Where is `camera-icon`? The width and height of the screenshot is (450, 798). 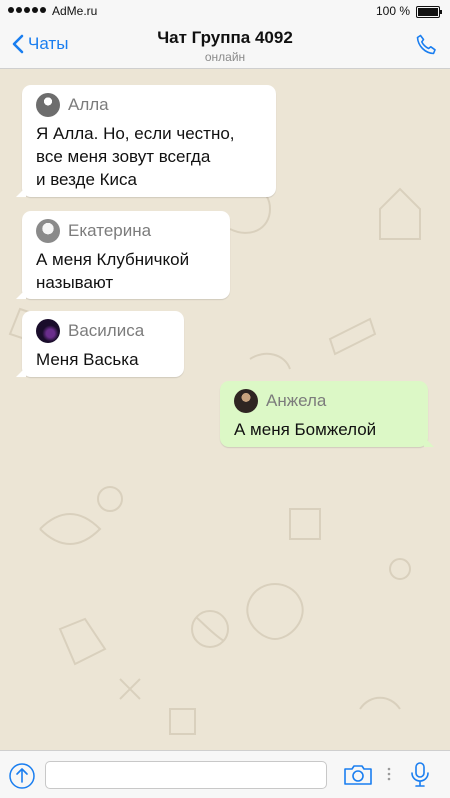
camera-icon is located at coordinates (358, 775).